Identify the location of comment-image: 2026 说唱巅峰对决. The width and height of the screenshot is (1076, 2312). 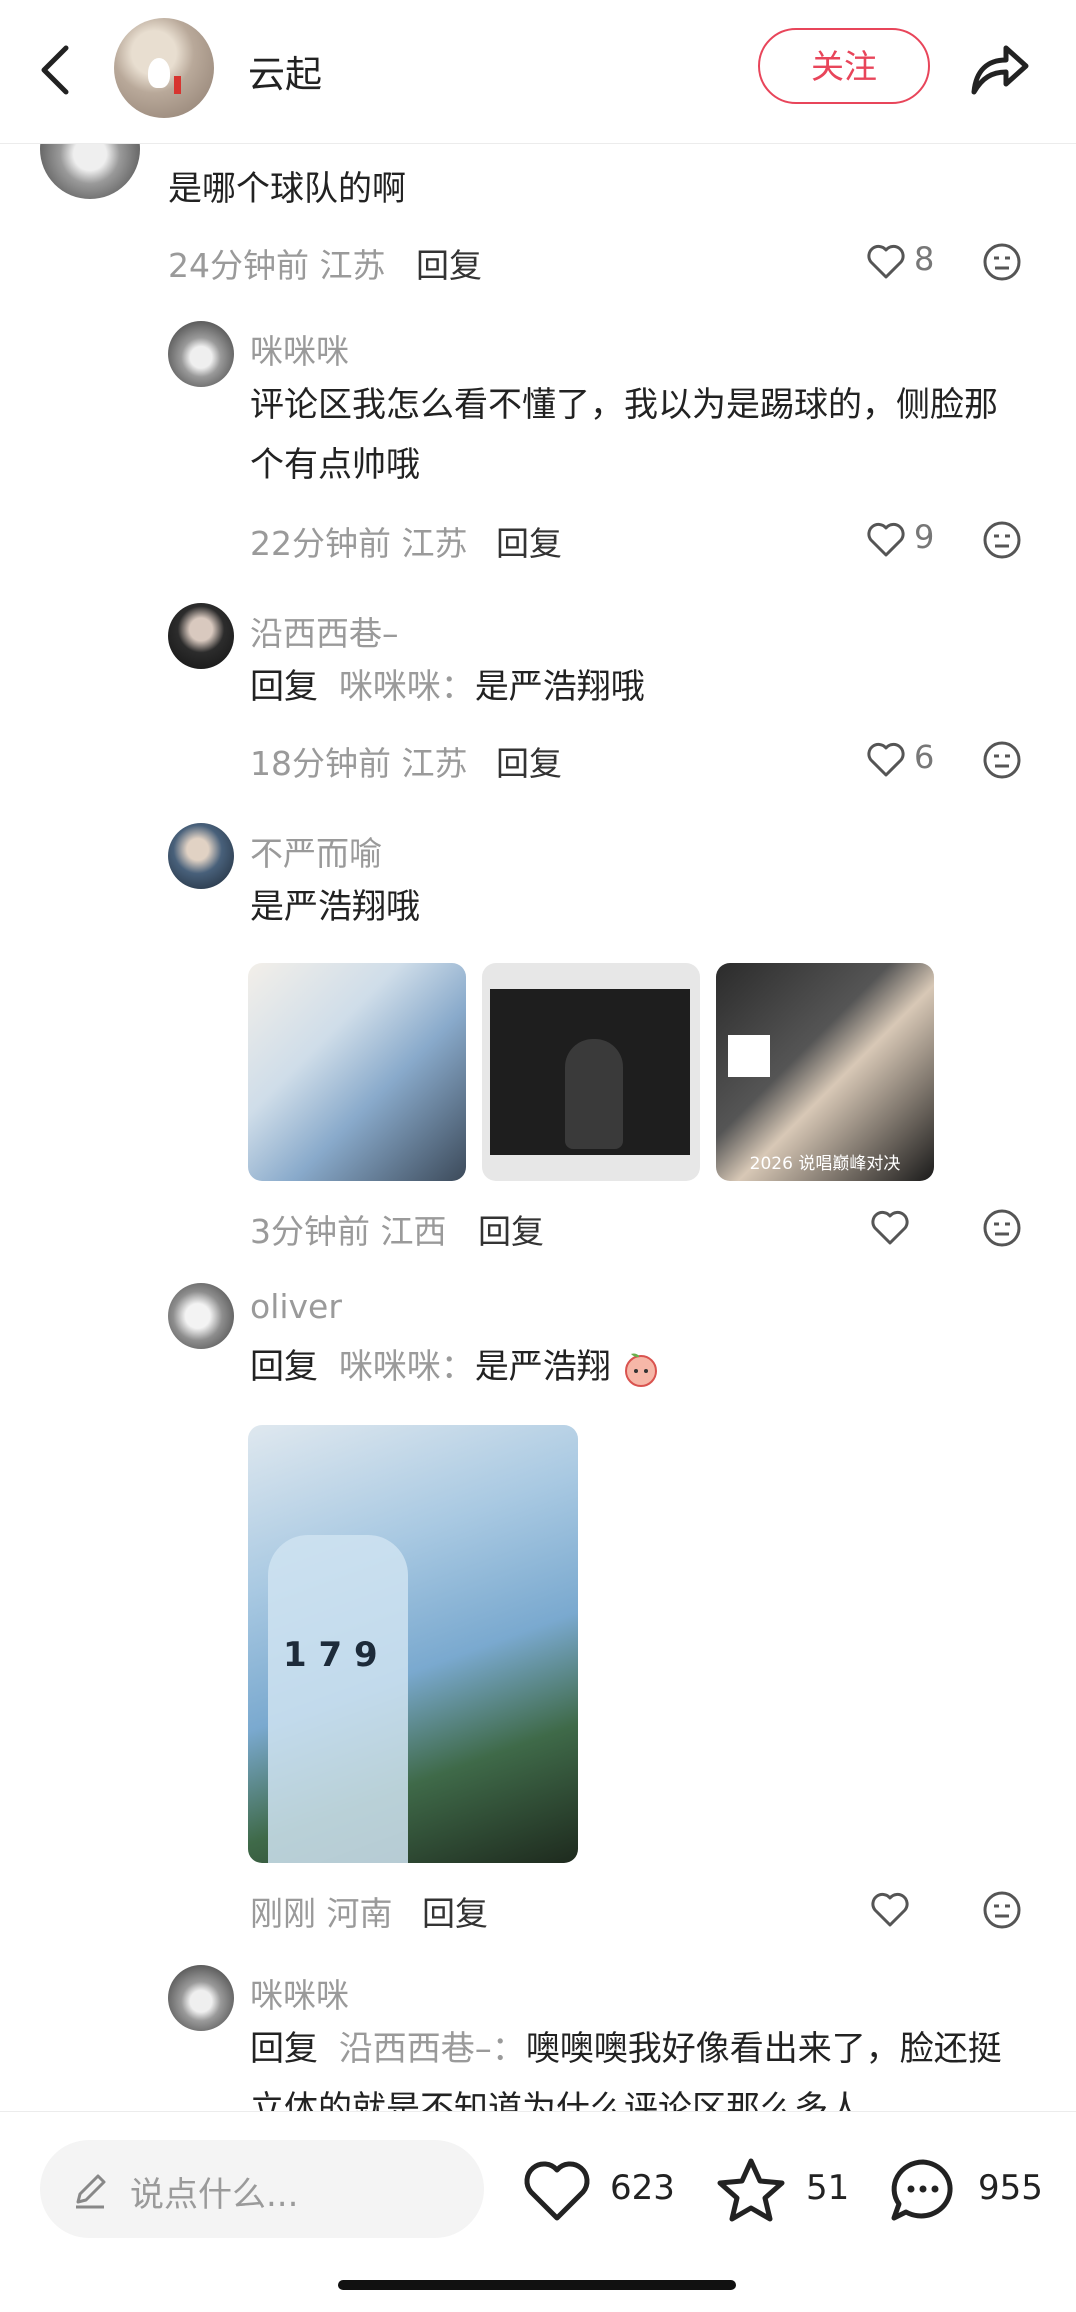
(825, 1072).